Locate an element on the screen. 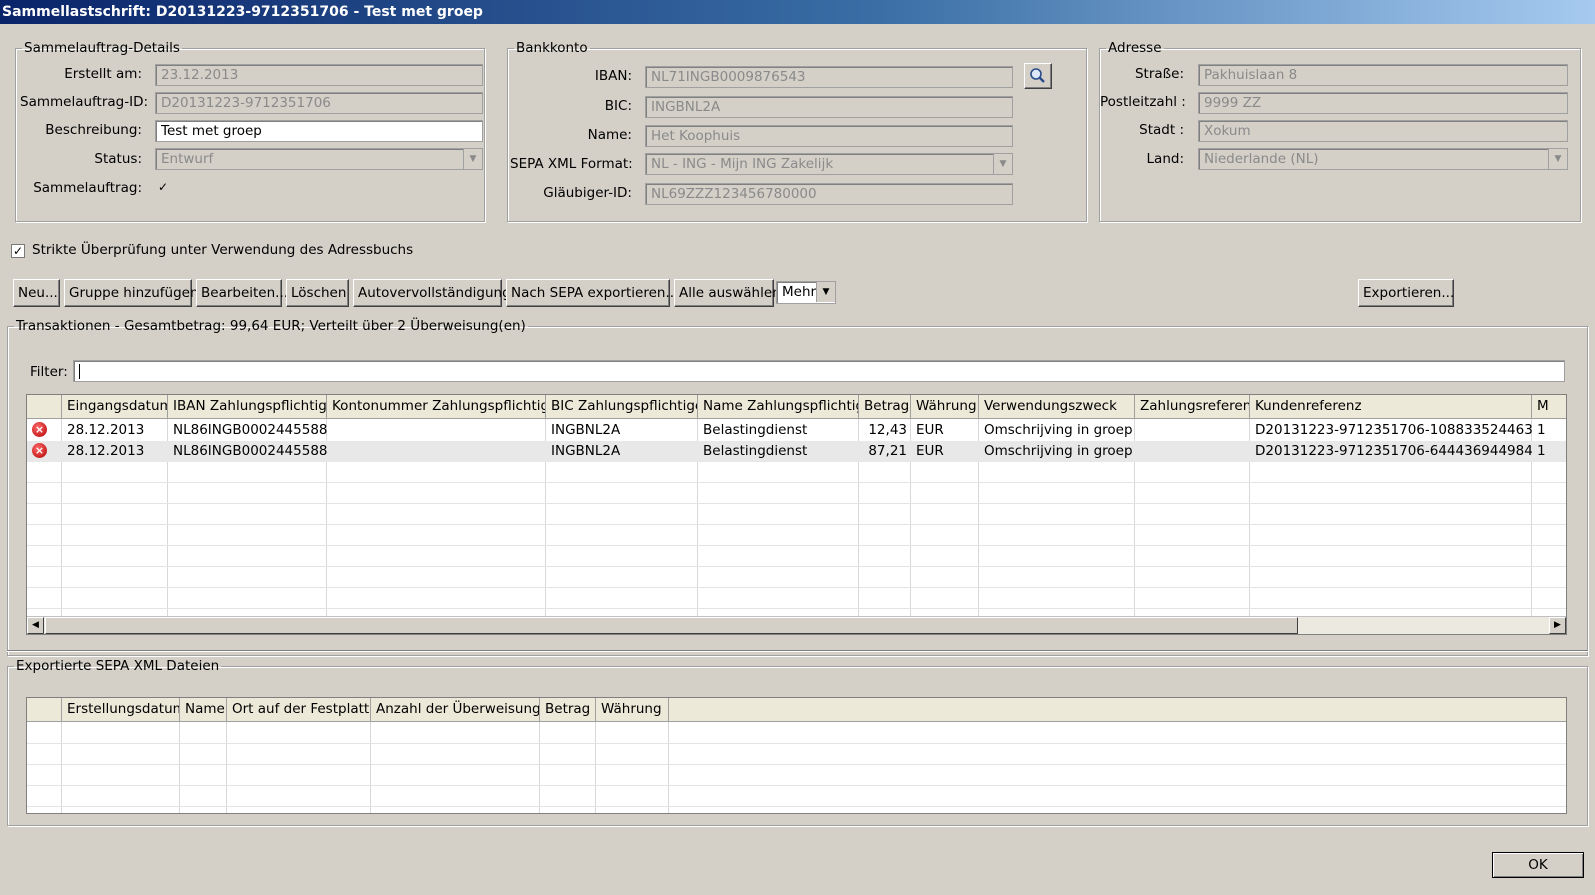 The image size is (1595, 895). column-header: Name Zahlungspflichtiger is located at coordinates (778, 406).